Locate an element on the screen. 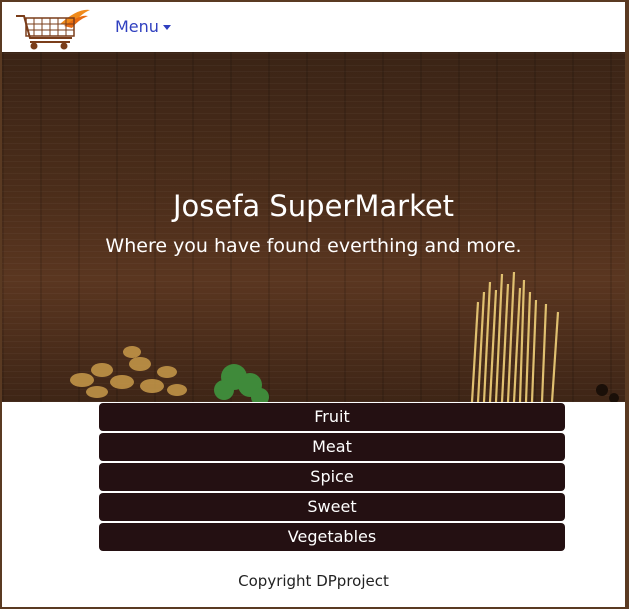  menu-dropdown-toggle: Menu is located at coordinates (143, 26).